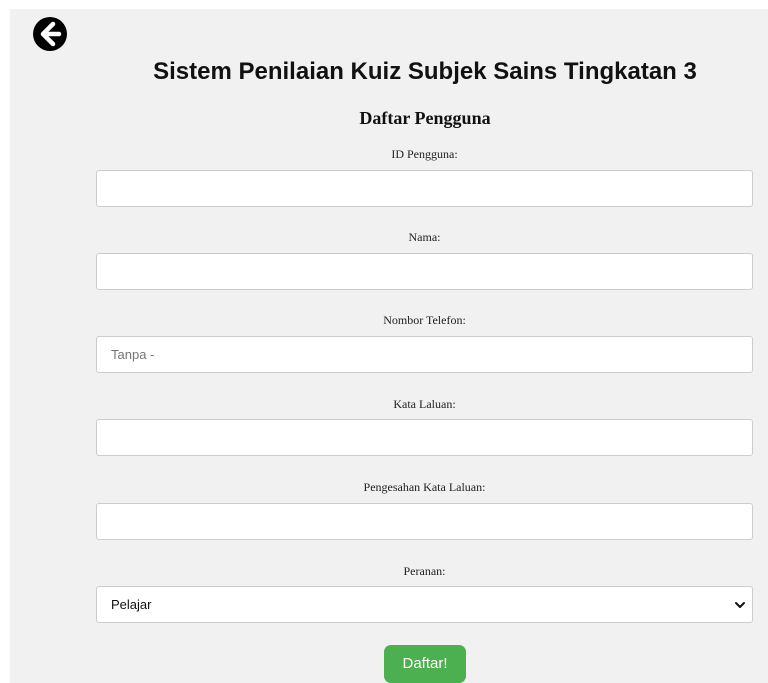 Image resolution: width=768 pixels, height=683 pixels. What do you see at coordinates (740, 605) in the screenshot?
I see `chevron-down-icon` at bounding box center [740, 605].